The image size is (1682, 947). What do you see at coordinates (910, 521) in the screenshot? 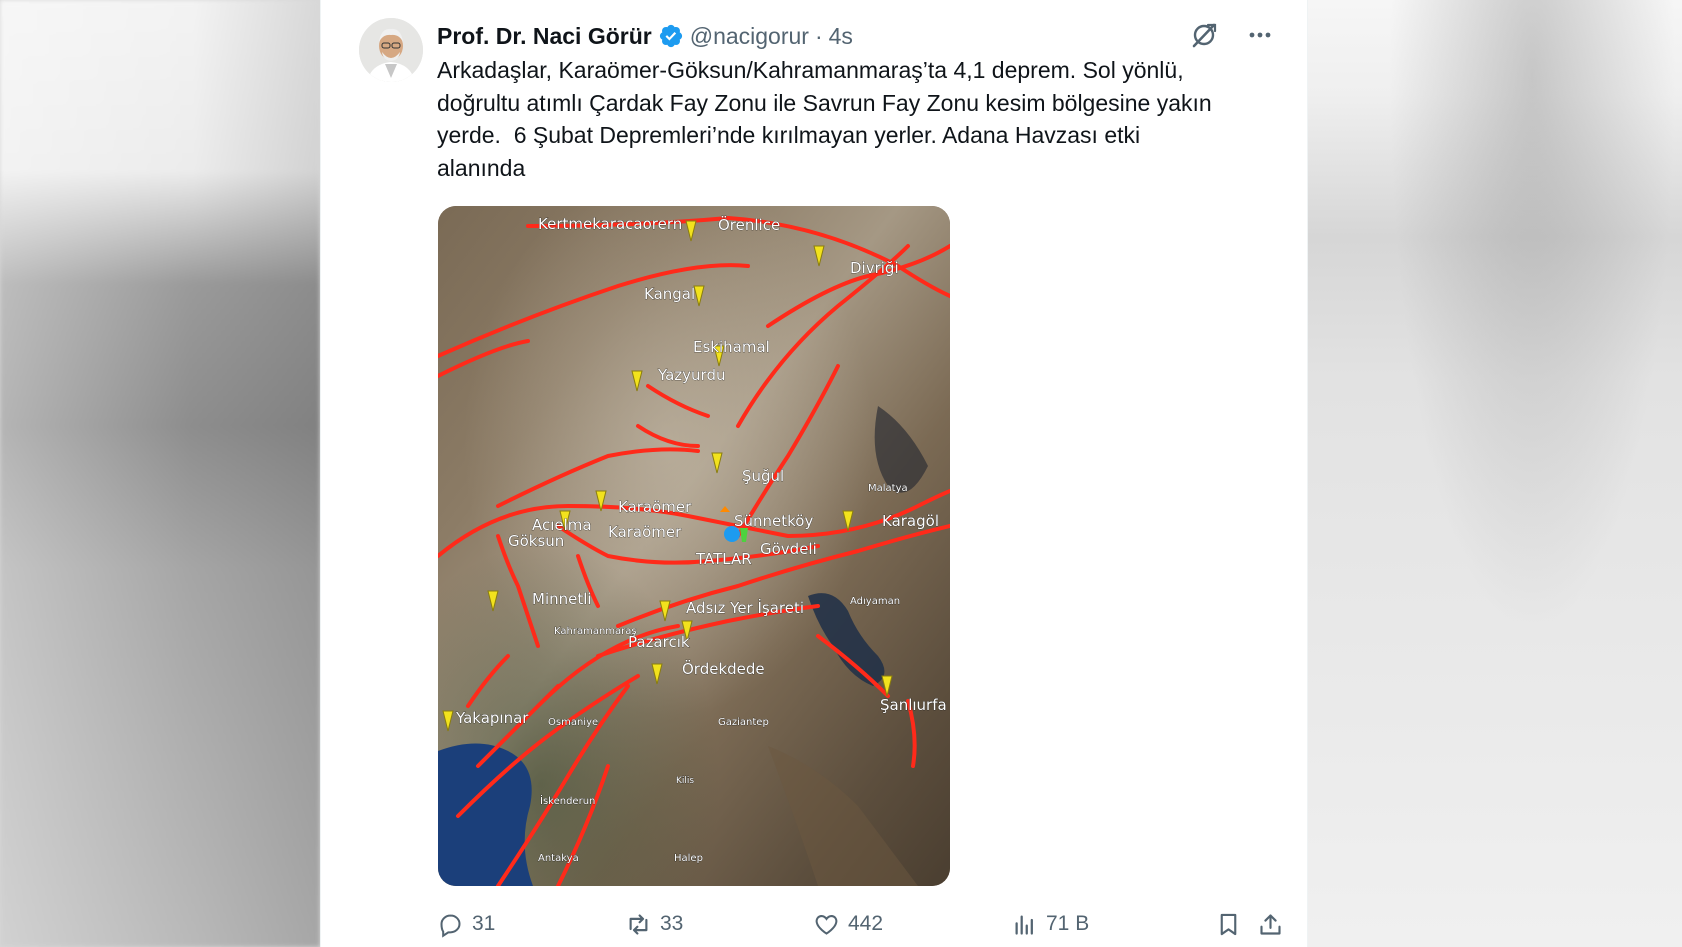
I see `map-label: Karagöl` at bounding box center [910, 521].